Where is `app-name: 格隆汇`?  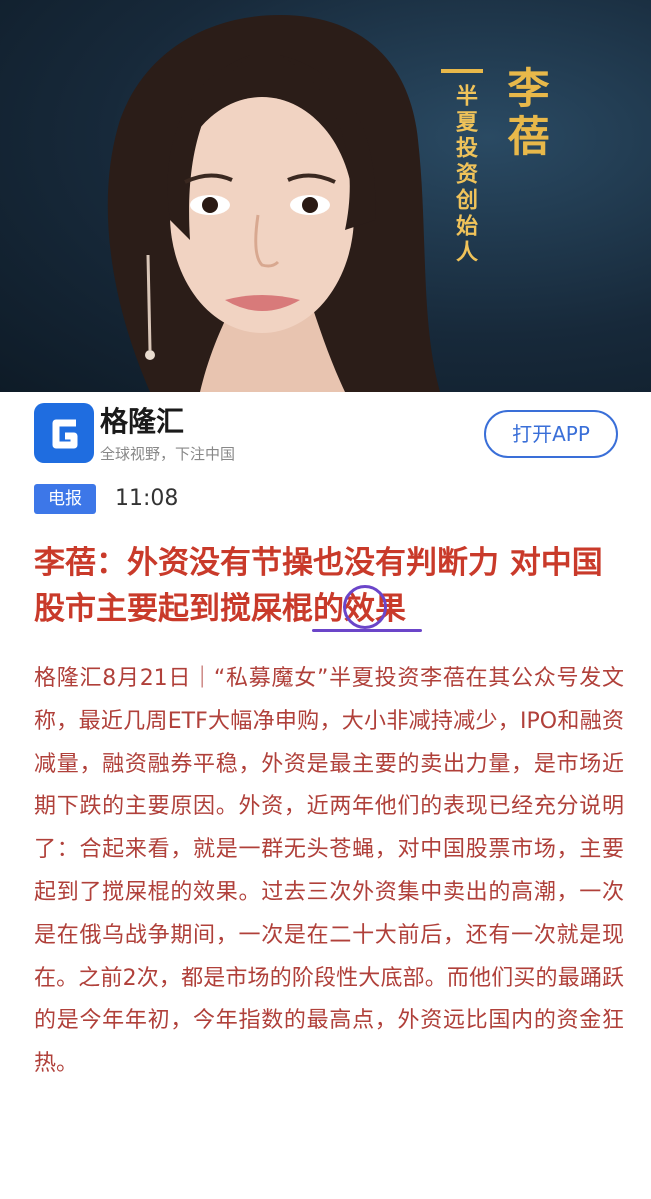
app-name: 格隆汇 is located at coordinates (142, 421).